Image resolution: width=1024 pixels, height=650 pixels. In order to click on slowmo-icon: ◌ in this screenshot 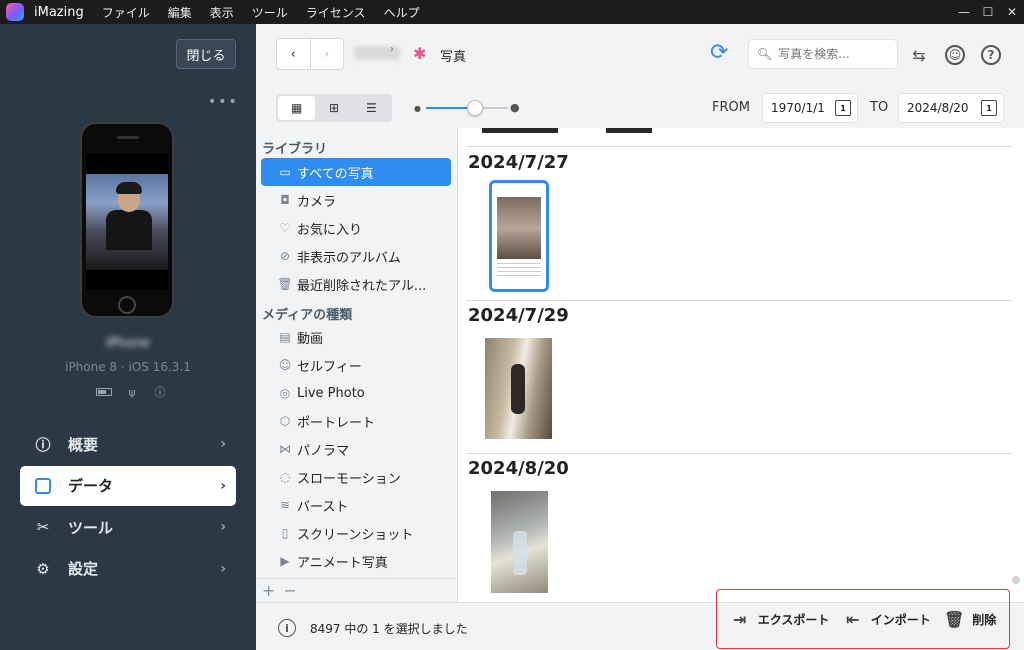, I will do `click(285, 477)`.